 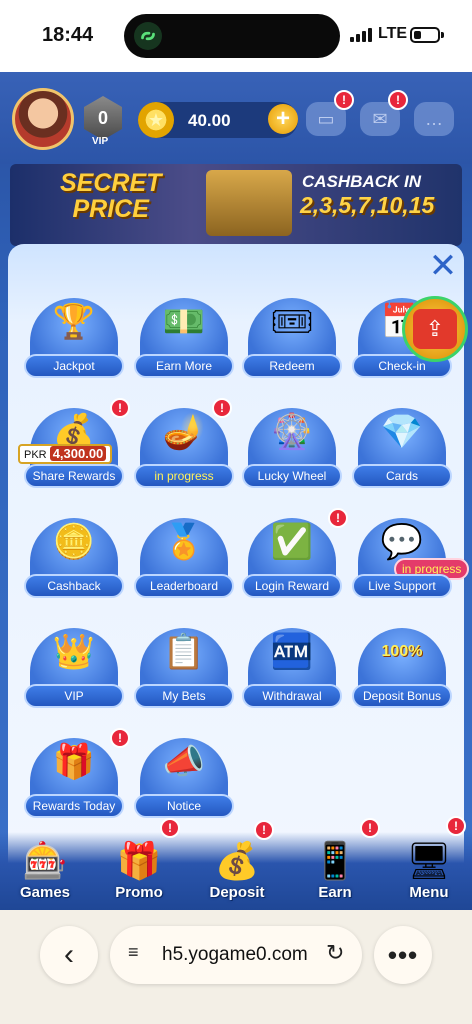 I want to click on vip-level: 0, so click(x=102, y=117).